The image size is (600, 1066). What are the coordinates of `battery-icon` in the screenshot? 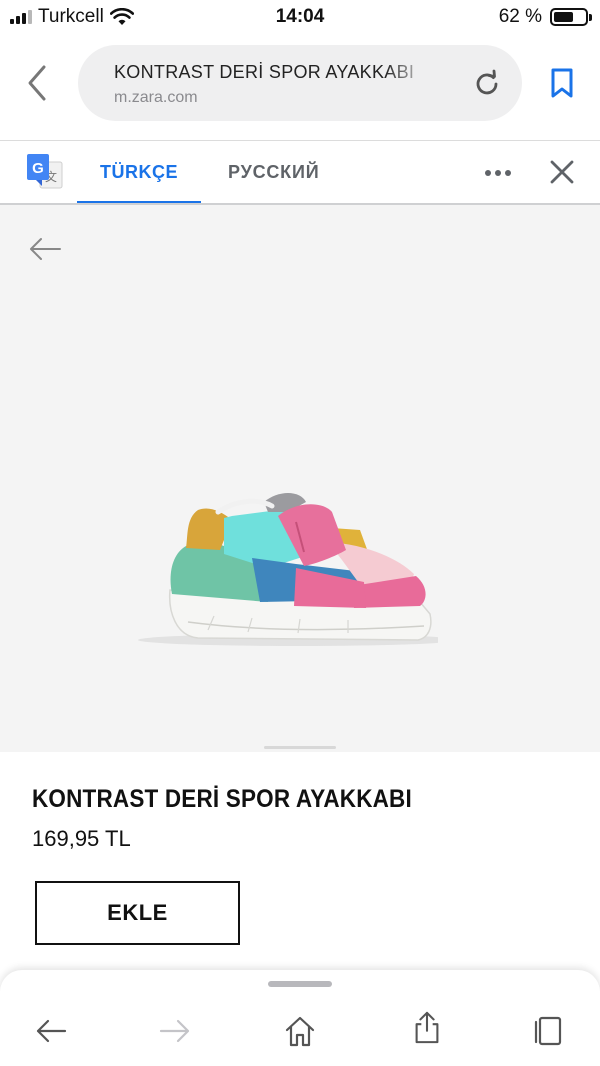 It's located at (571, 17).